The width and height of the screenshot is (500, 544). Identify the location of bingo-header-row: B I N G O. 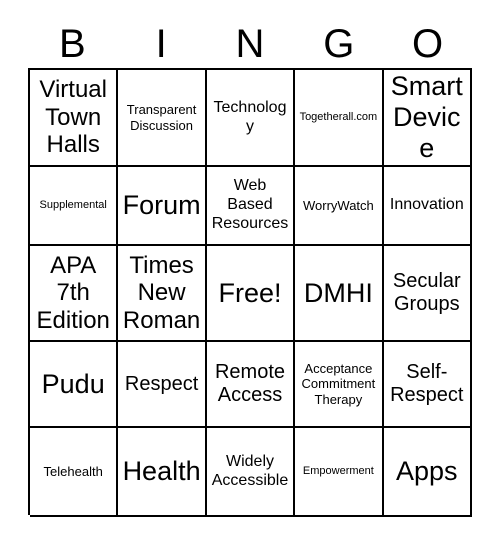
(250, 44).